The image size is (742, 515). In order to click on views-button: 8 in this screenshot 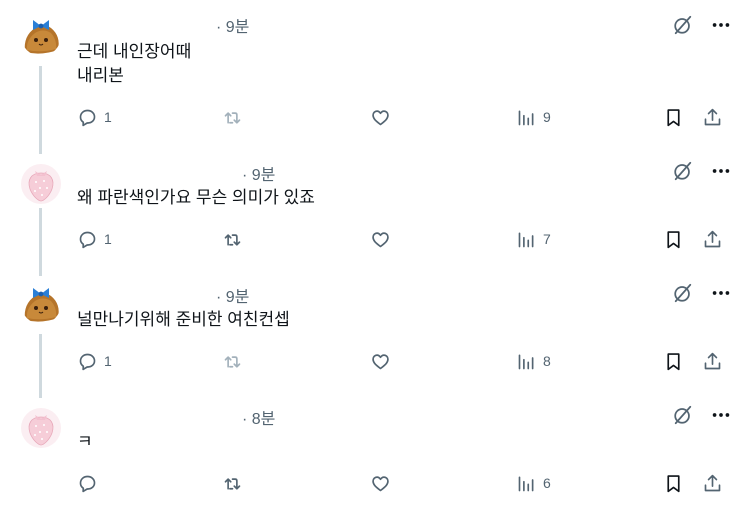, I will do `click(533, 361)`.